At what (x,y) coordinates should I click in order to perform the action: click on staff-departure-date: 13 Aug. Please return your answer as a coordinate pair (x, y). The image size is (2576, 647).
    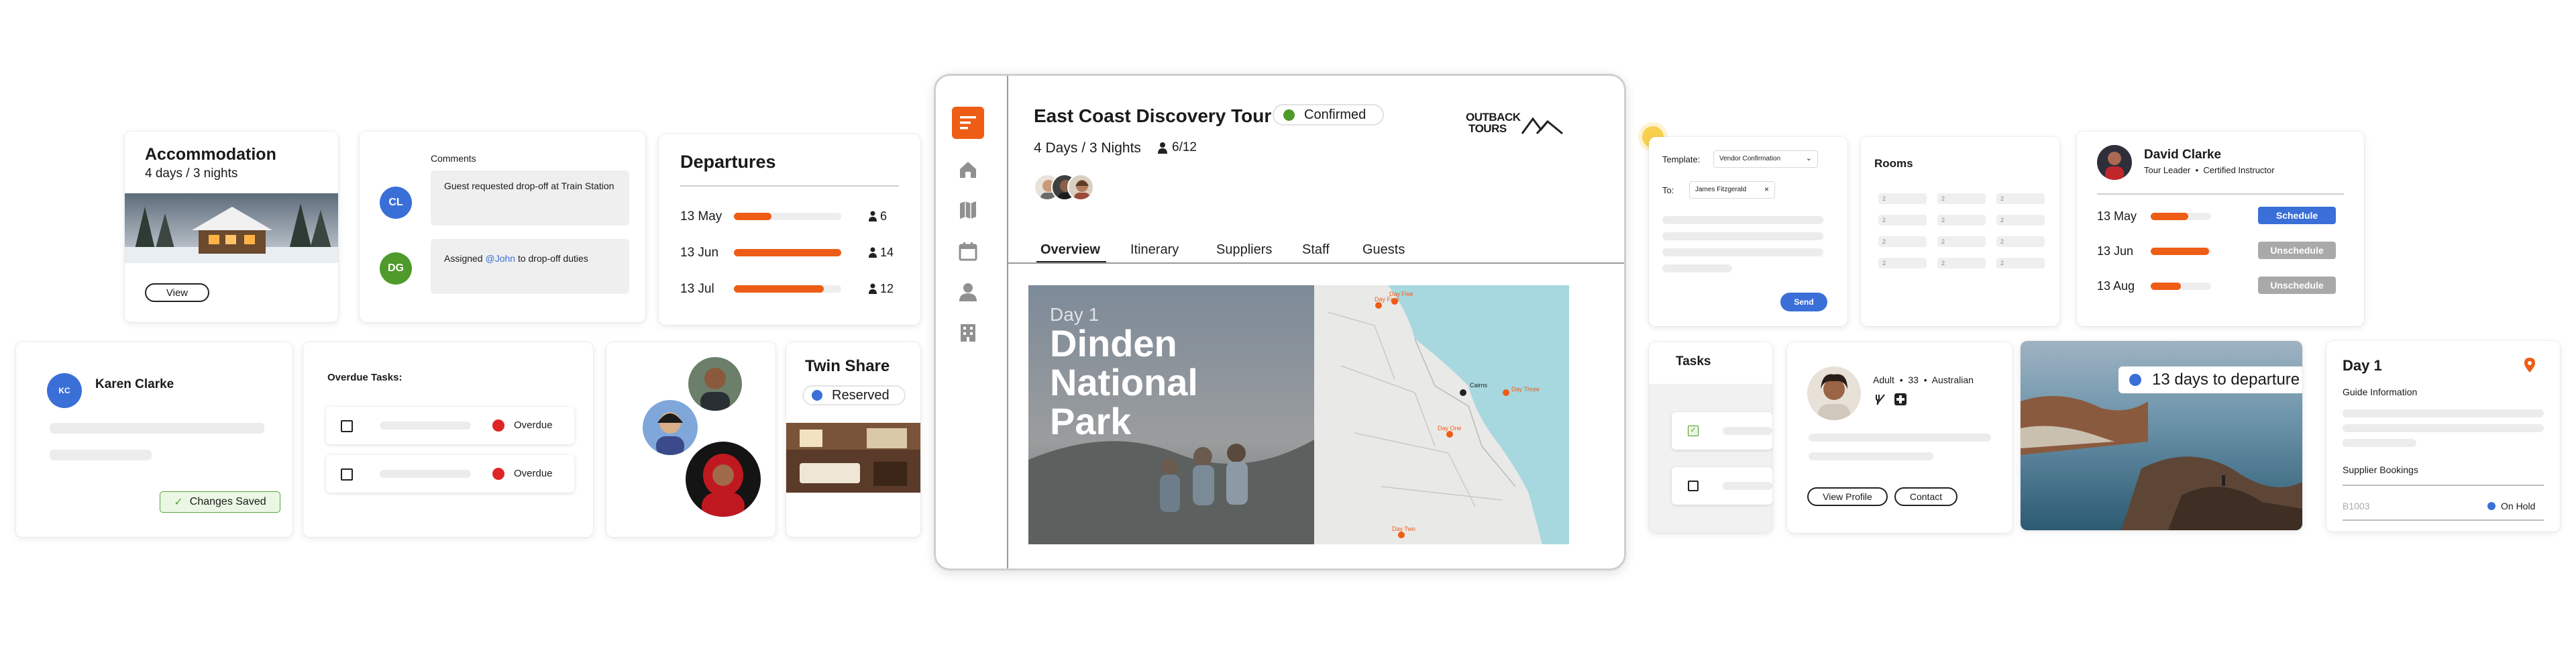
    Looking at the image, I should click on (2116, 286).